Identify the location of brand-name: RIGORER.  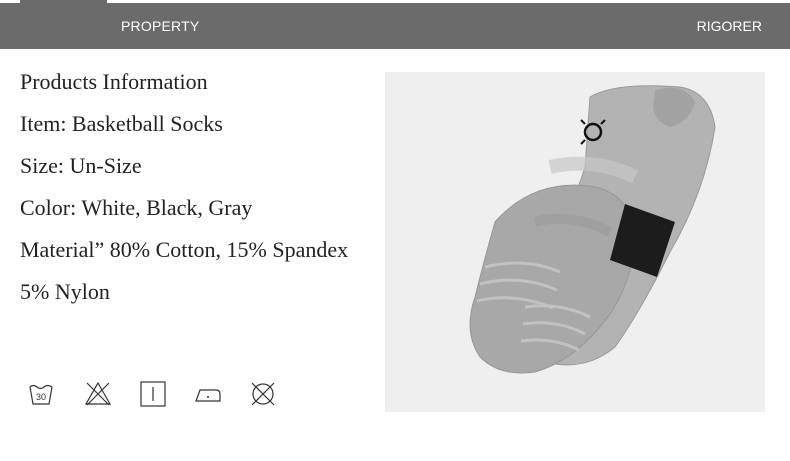
(729, 26).